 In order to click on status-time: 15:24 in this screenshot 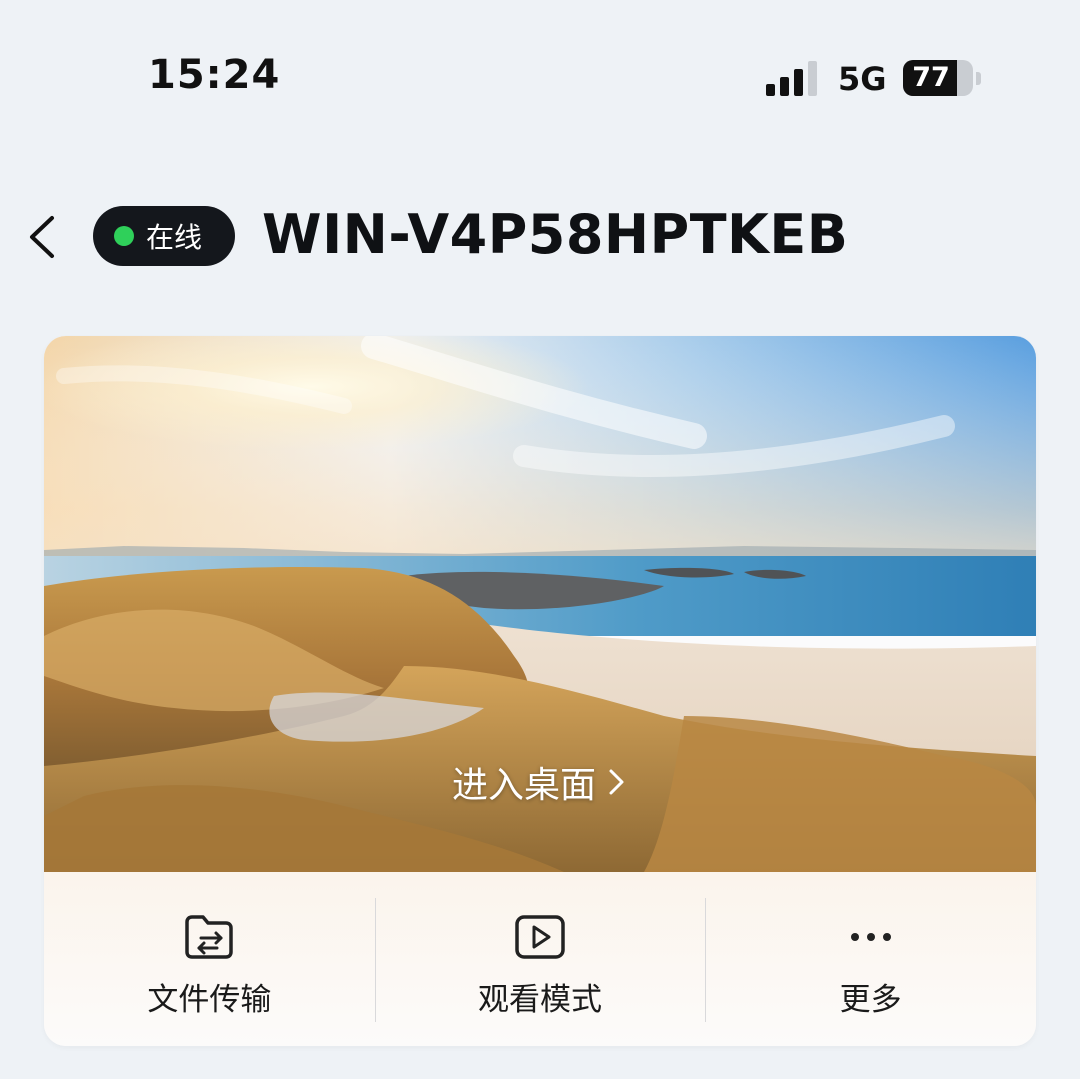, I will do `click(214, 75)`.